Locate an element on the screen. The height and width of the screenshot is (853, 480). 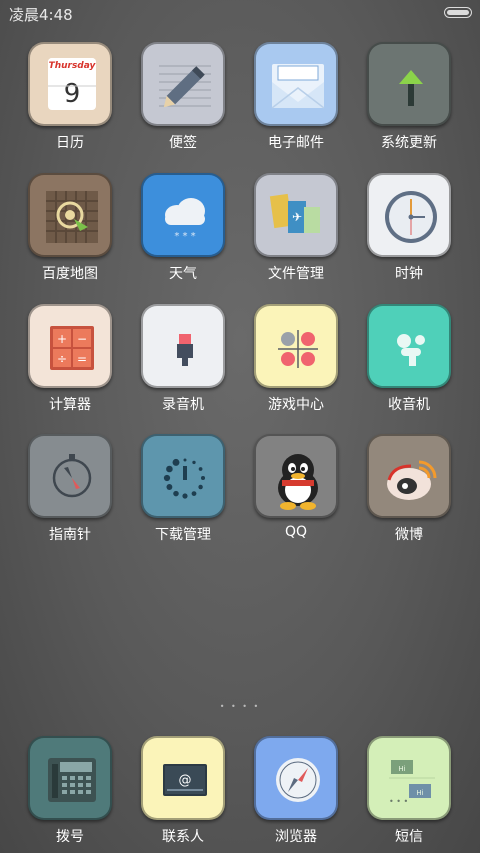
app-label: 游戏中心 is located at coordinates (296, 405).